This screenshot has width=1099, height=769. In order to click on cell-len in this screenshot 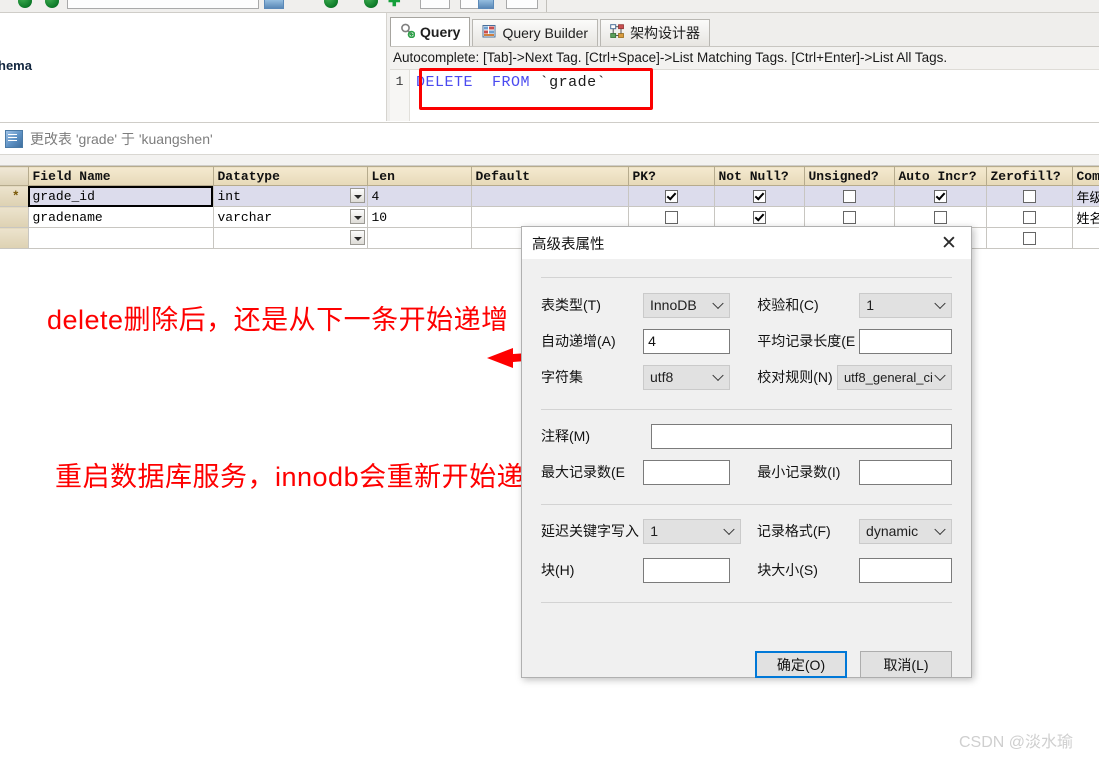, I will do `click(419, 238)`.